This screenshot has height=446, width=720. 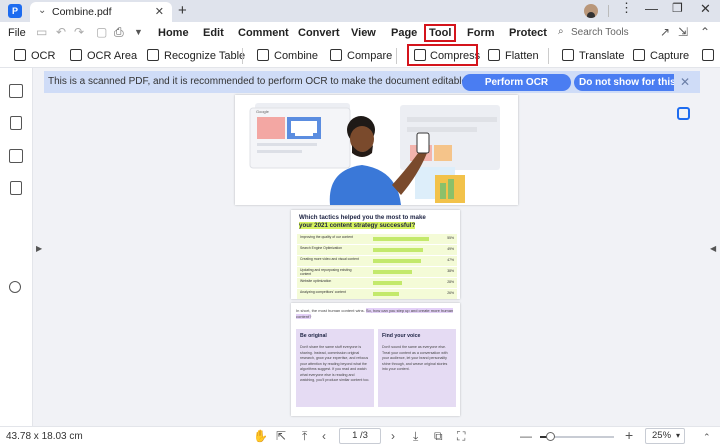 What do you see at coordinates (404, 33) in the screenshot?
I see `menu-page: Page` at bounding box center [404, 33].